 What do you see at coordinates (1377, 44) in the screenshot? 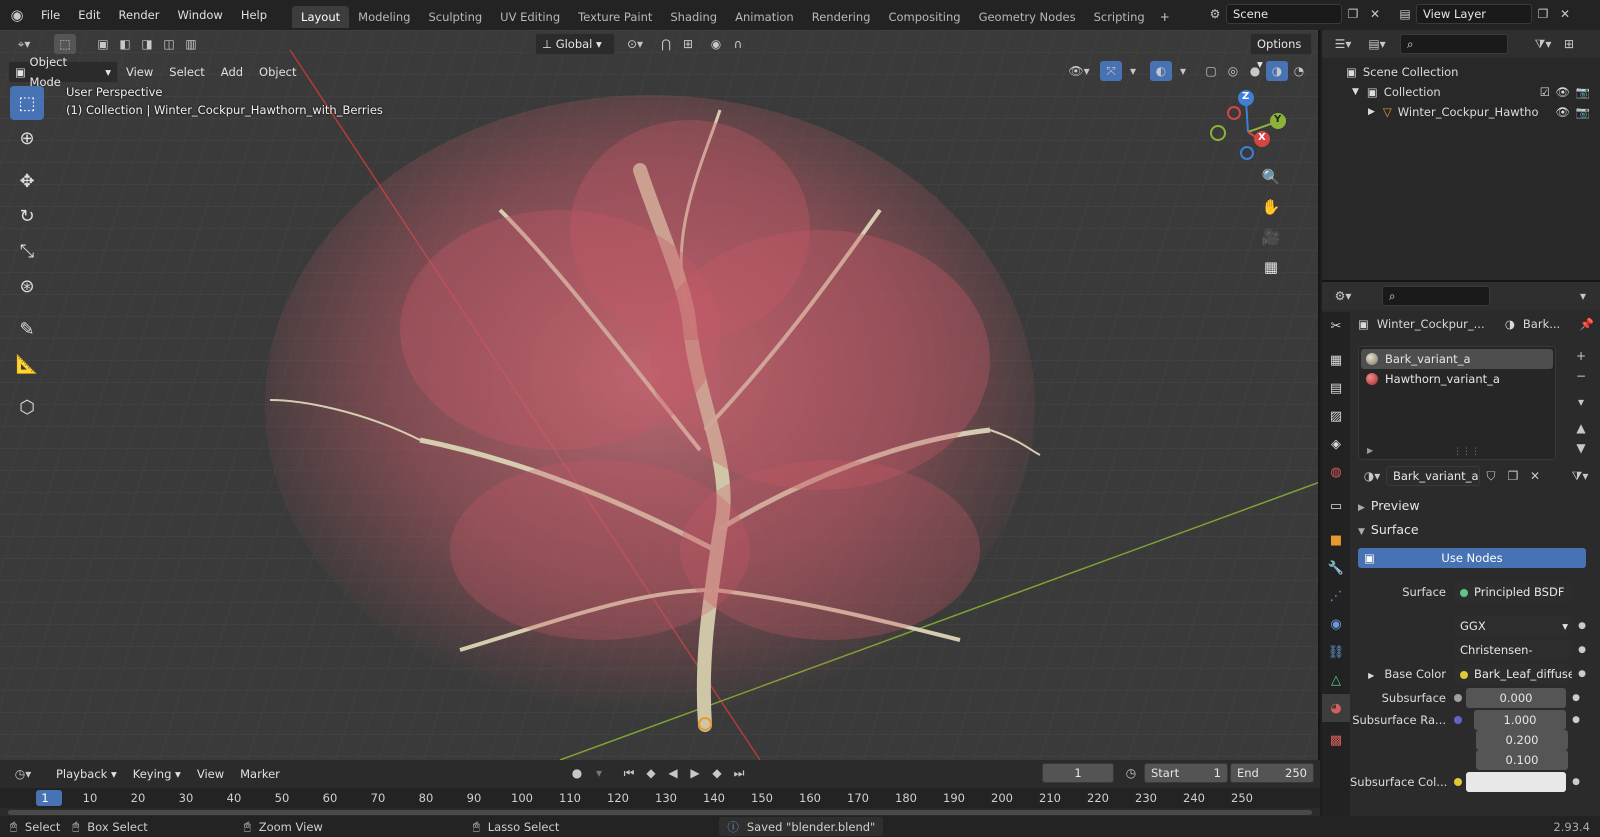
I see `display-mode-icon: ▤▾` at bounding box center [1377, 44].